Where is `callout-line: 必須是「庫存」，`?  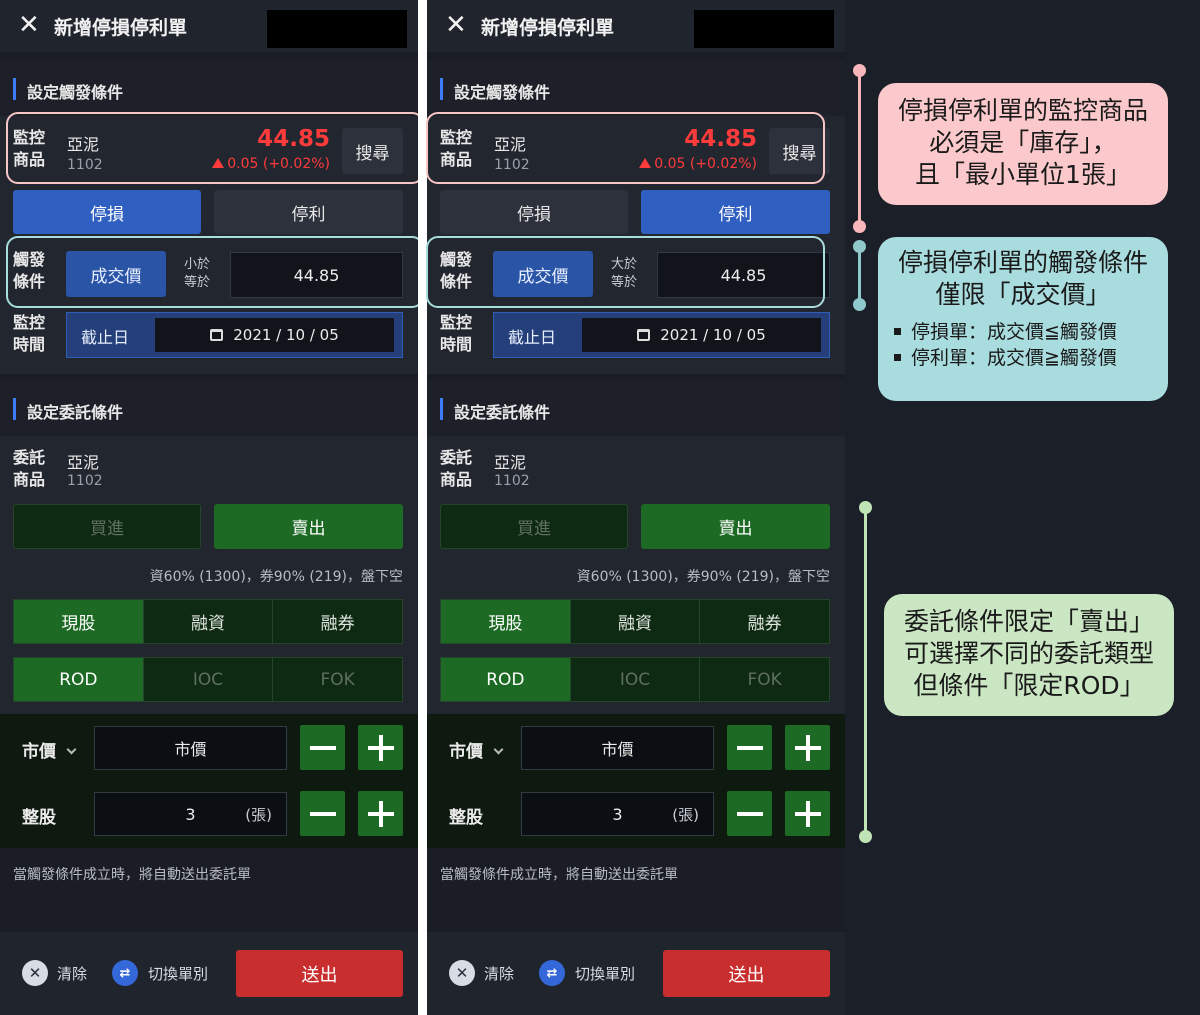 callout-line: 必須是「庫存」， is located at coordinates (1023, 142).